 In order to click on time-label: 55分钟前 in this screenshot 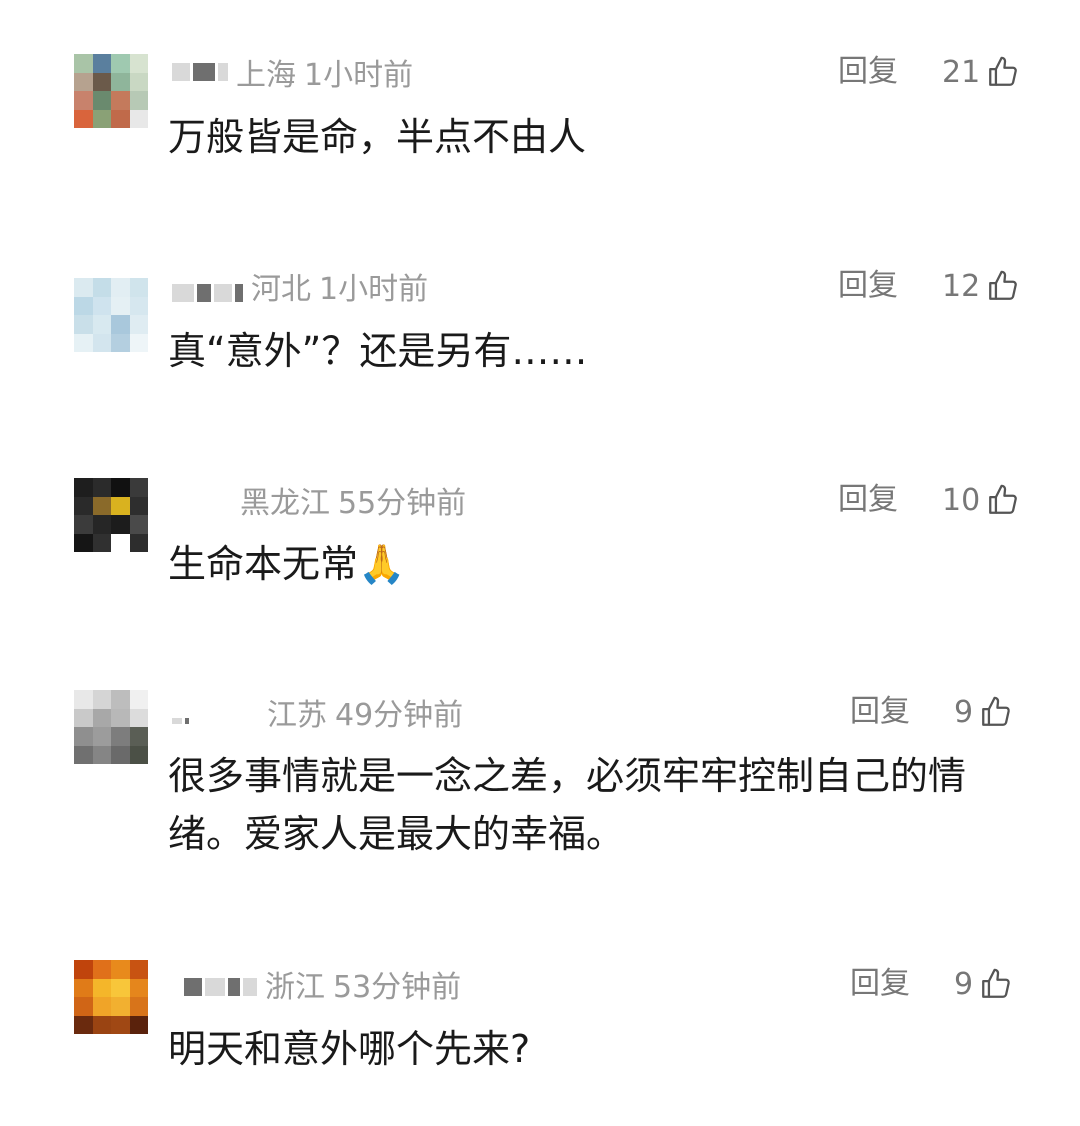, I will do `click(402, 503)`.